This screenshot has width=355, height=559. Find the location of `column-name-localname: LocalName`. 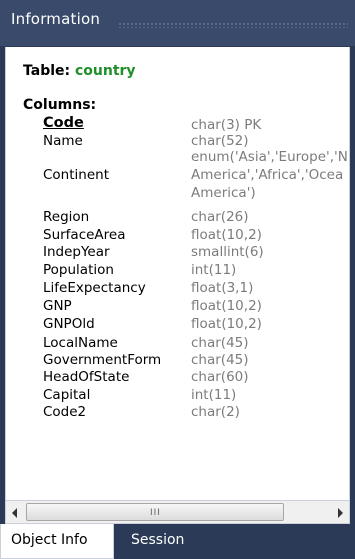

column-name-localname: LocalName is located at coordinates (80, 343).